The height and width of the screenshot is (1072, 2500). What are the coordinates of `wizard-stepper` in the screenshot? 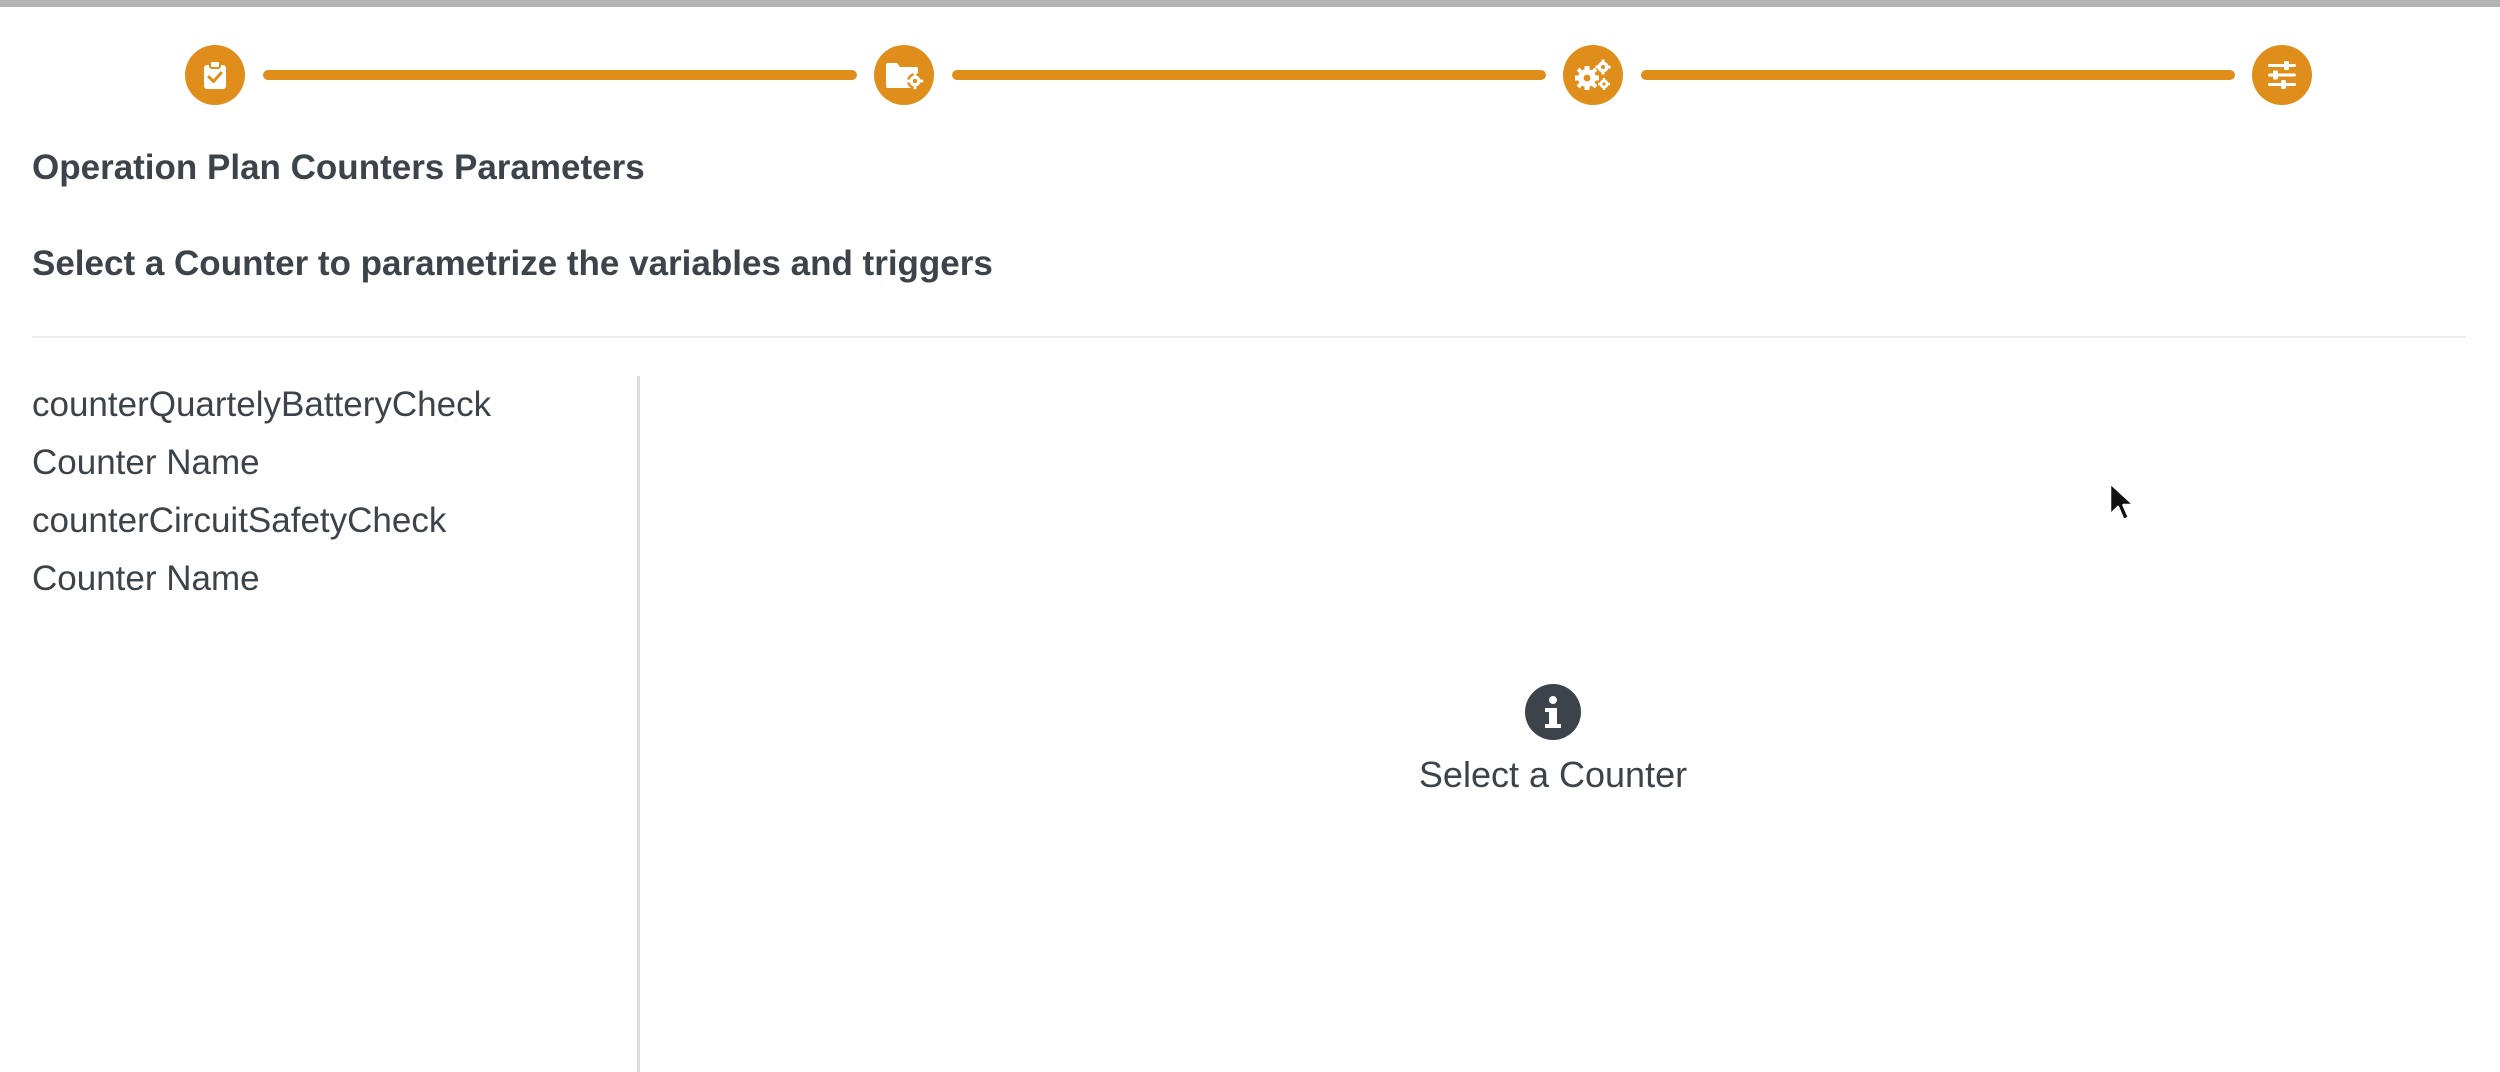 It's located at (1250, 75).